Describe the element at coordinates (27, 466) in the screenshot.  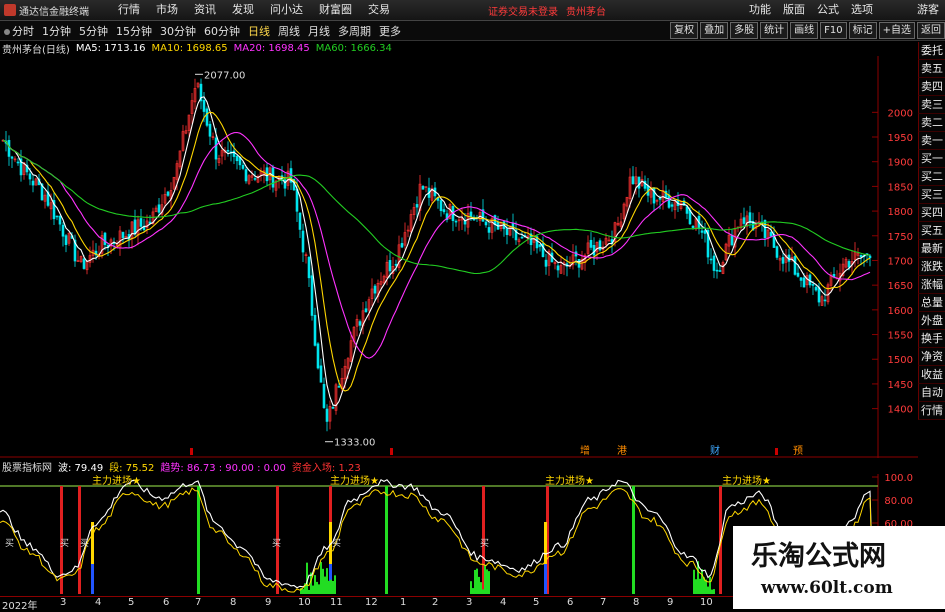
I see `indicator-name: 股票指标网` at that location.